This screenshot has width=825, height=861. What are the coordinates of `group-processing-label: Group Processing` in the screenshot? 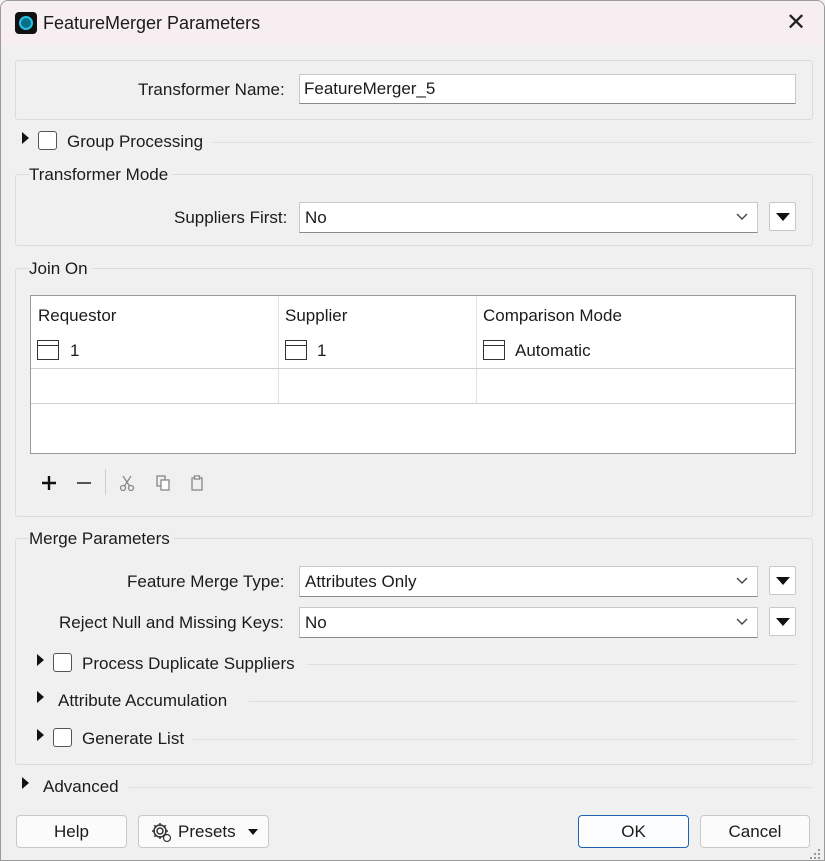 It's located at (135, 141).